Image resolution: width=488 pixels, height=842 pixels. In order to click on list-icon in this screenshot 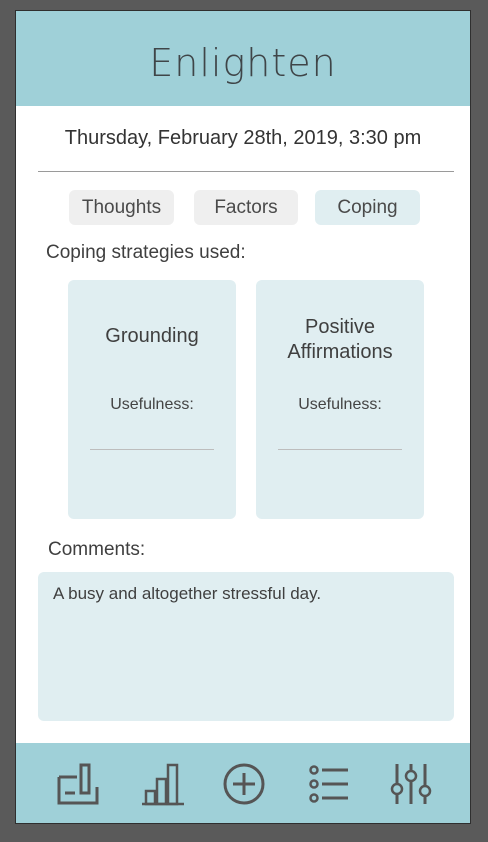, I will do `click(328, 784)`.